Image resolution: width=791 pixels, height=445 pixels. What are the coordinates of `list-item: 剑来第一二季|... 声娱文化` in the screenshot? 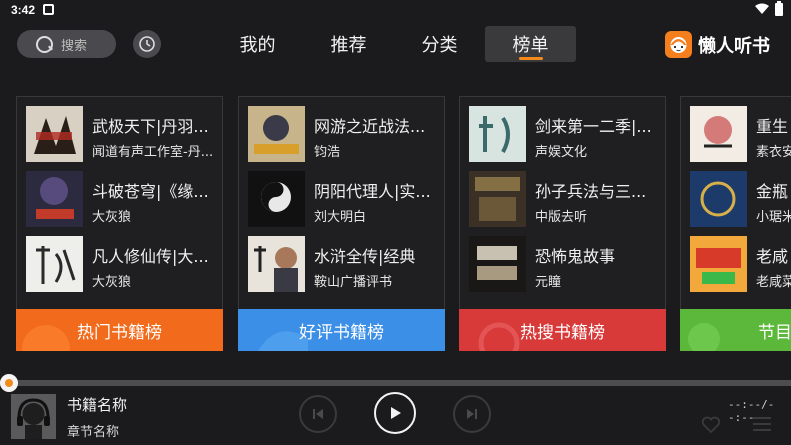 It's located at (564, 134).